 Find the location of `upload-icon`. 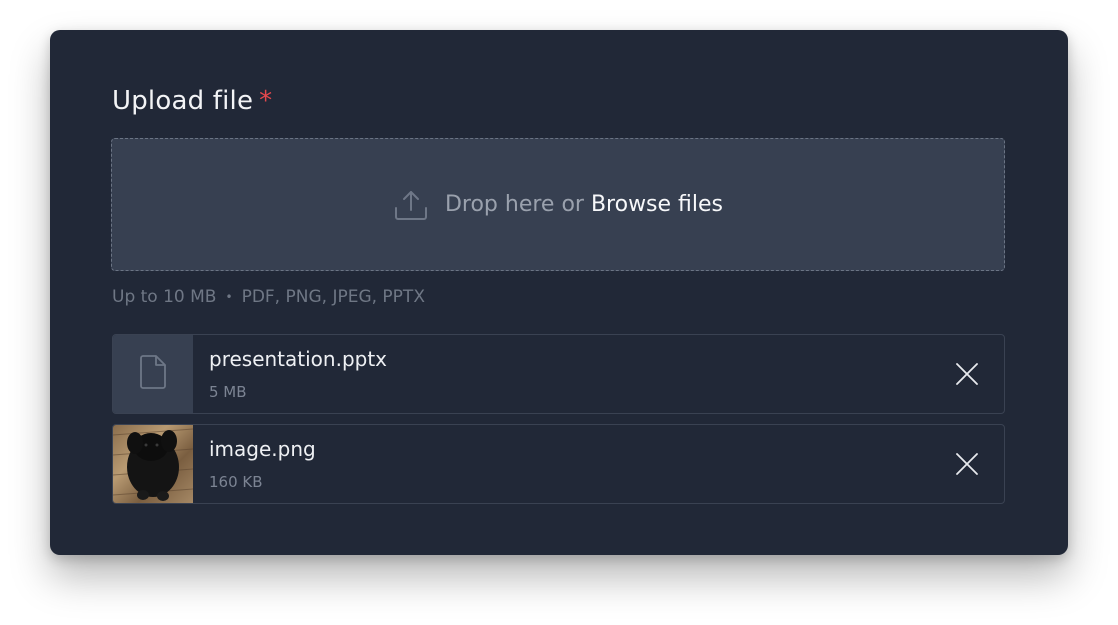

upload-icon is located at coordinates (411, 205).